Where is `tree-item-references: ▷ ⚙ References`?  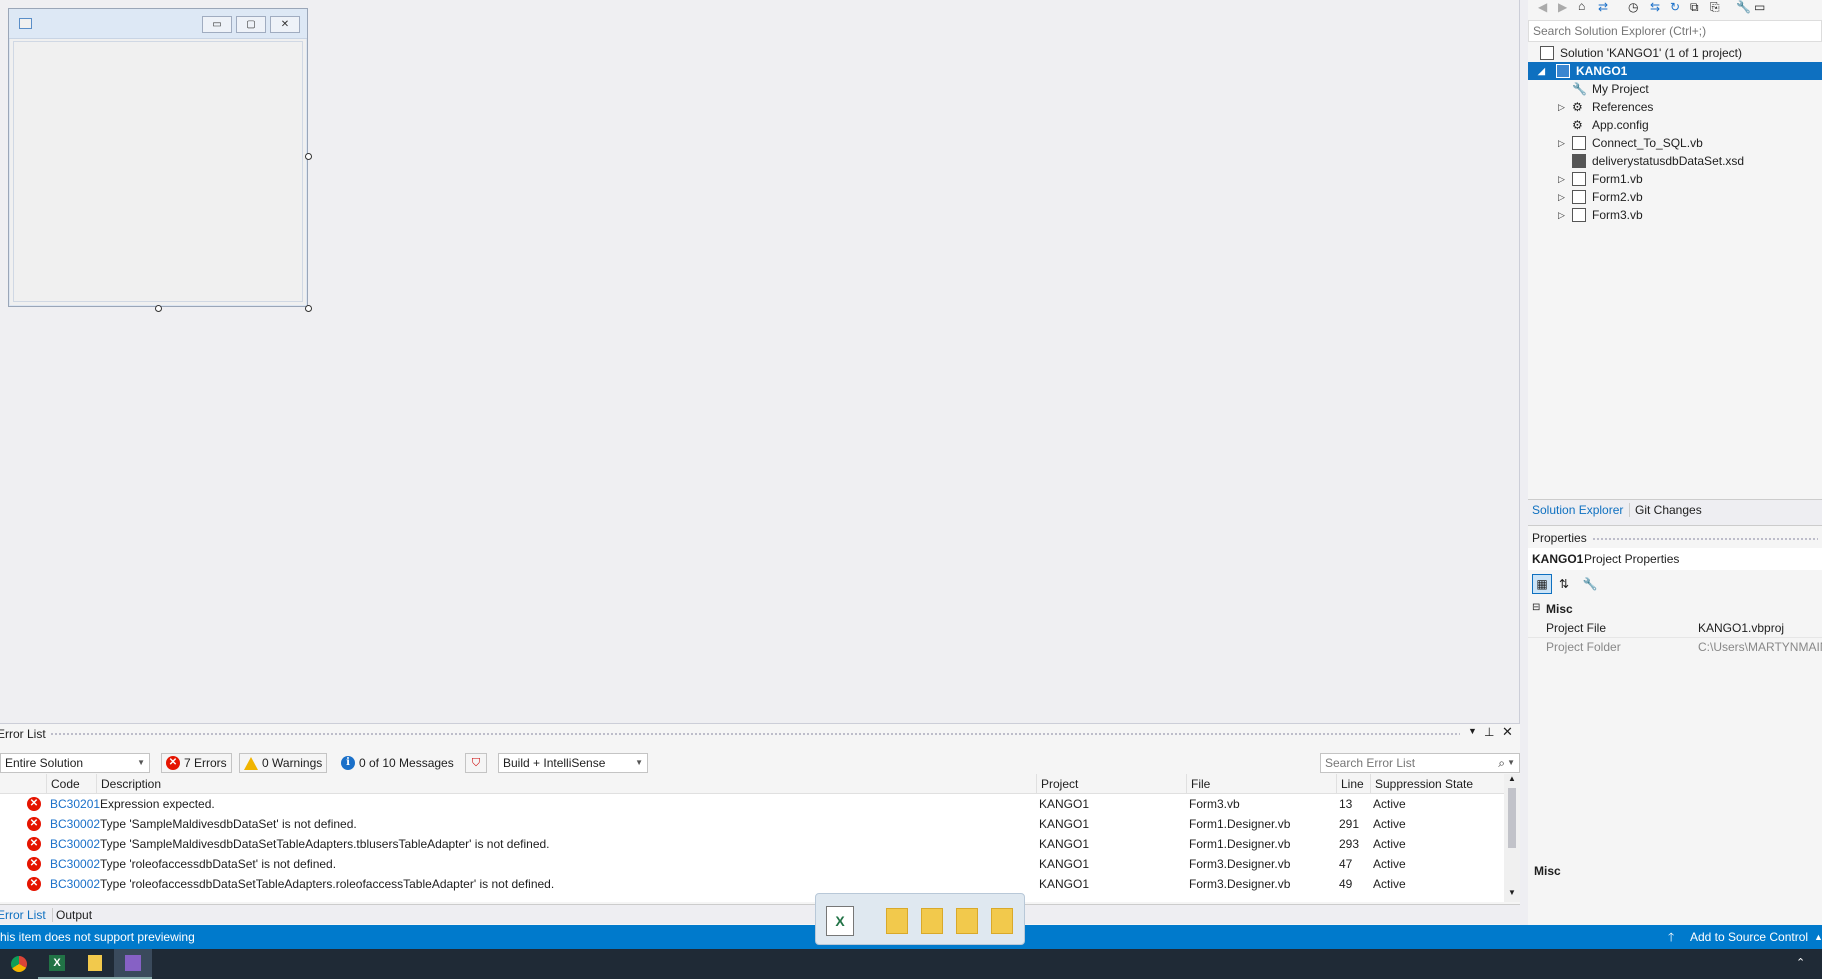
tree-item-references: ▷ ⚙ References is located at coordinates (1675, 107).